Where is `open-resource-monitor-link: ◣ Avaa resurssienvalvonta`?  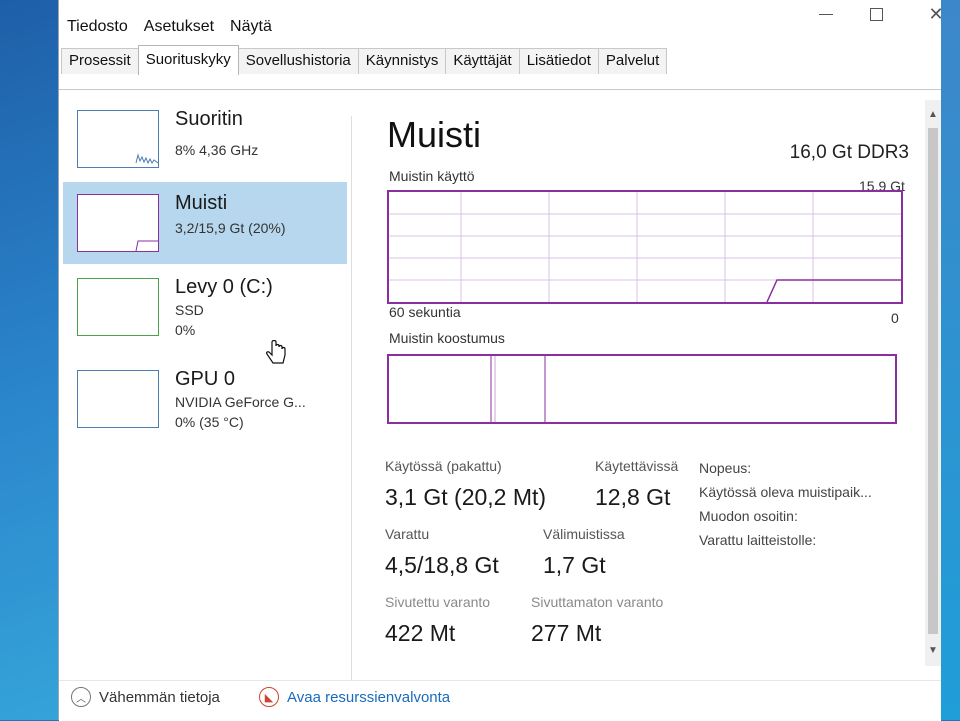
open-resource-monitor-link: ◣ Avaa resurssienvalvonta is located at coordinates (354, 697).